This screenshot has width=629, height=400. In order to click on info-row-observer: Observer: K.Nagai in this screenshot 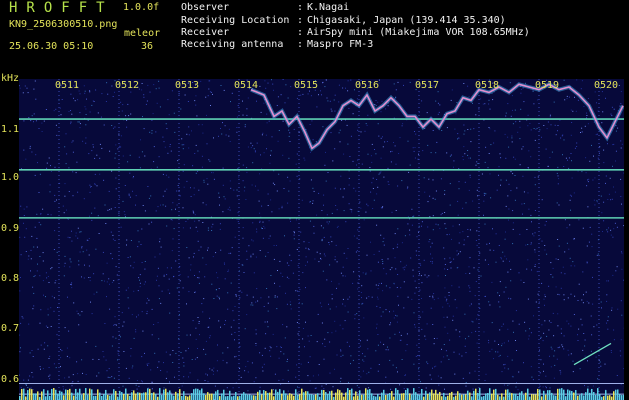, I will do `click(265, 7)`.